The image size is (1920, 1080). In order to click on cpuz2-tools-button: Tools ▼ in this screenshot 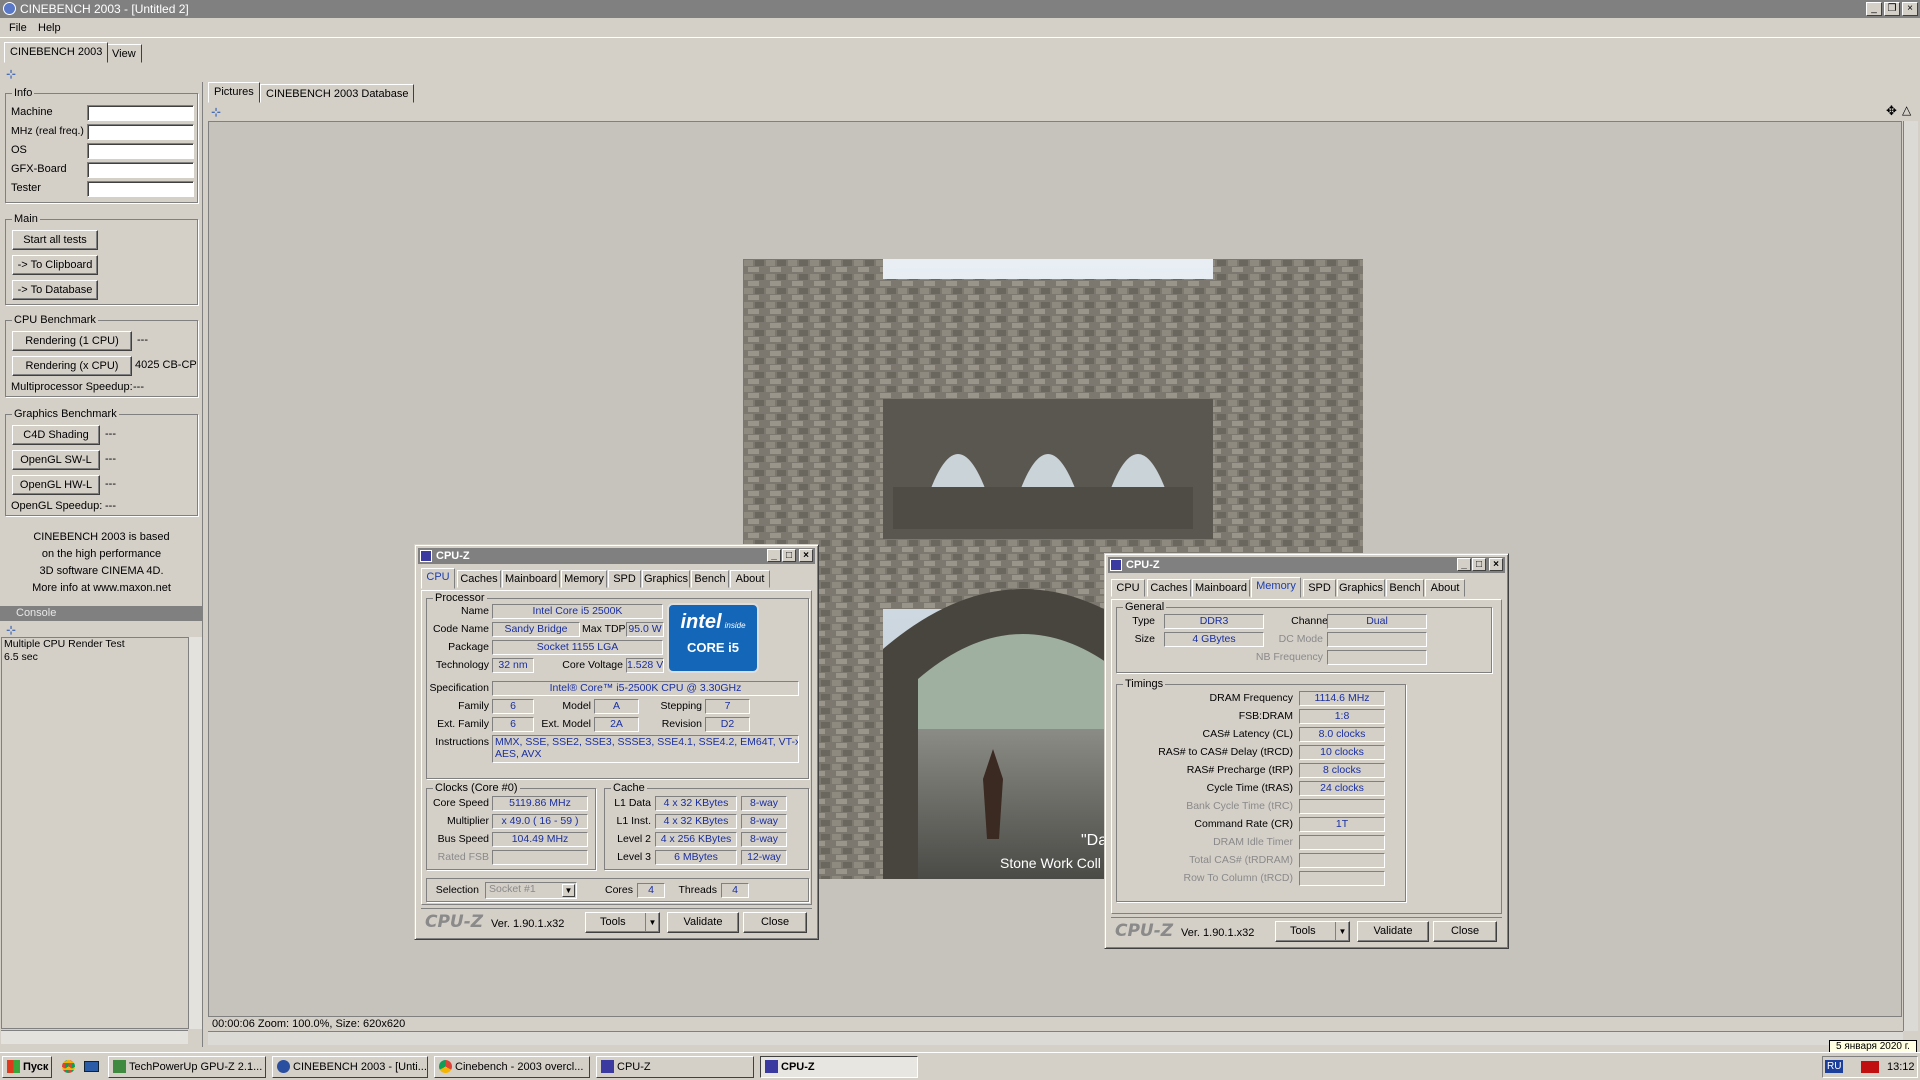, I will do `click(1312, 931)`.